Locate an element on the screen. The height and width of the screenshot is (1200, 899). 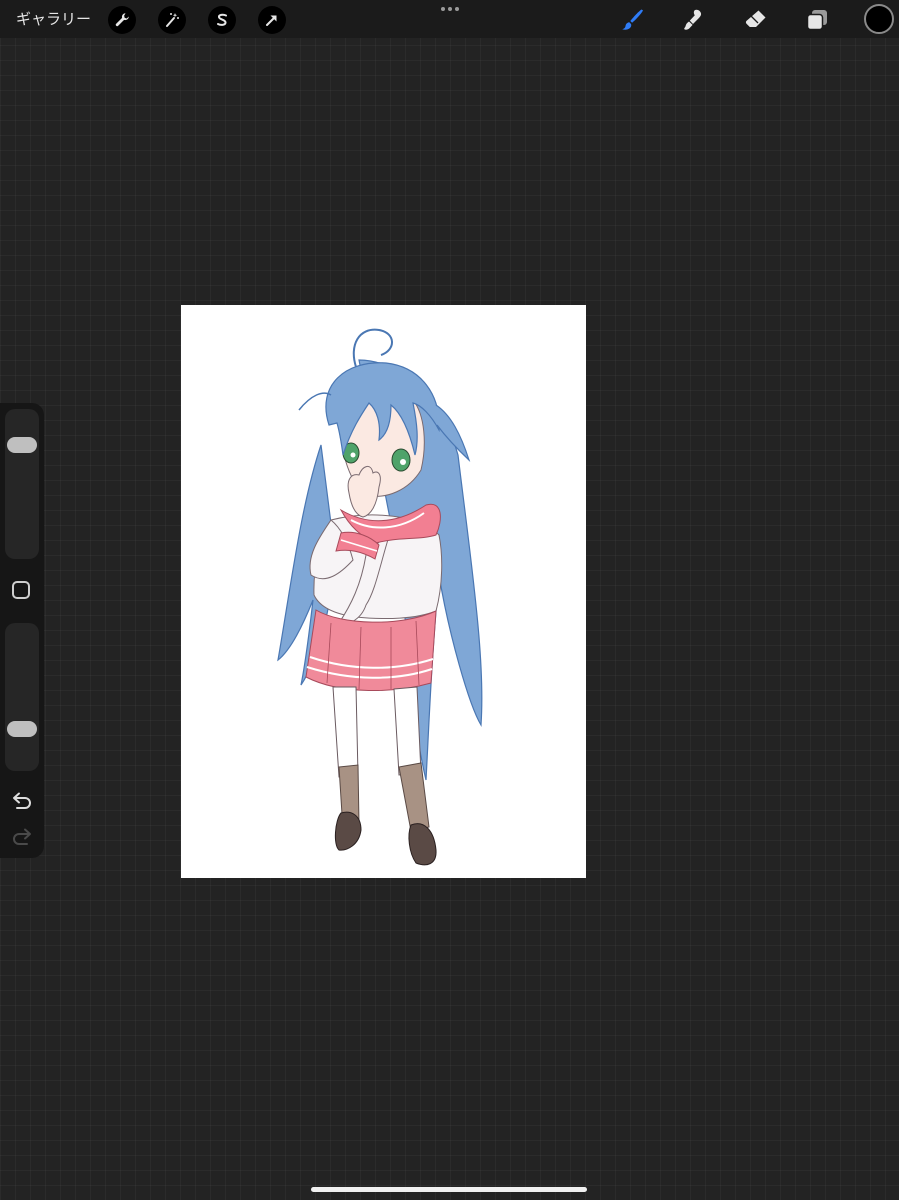
brush-tool-button is located at coordinates (632, 20).